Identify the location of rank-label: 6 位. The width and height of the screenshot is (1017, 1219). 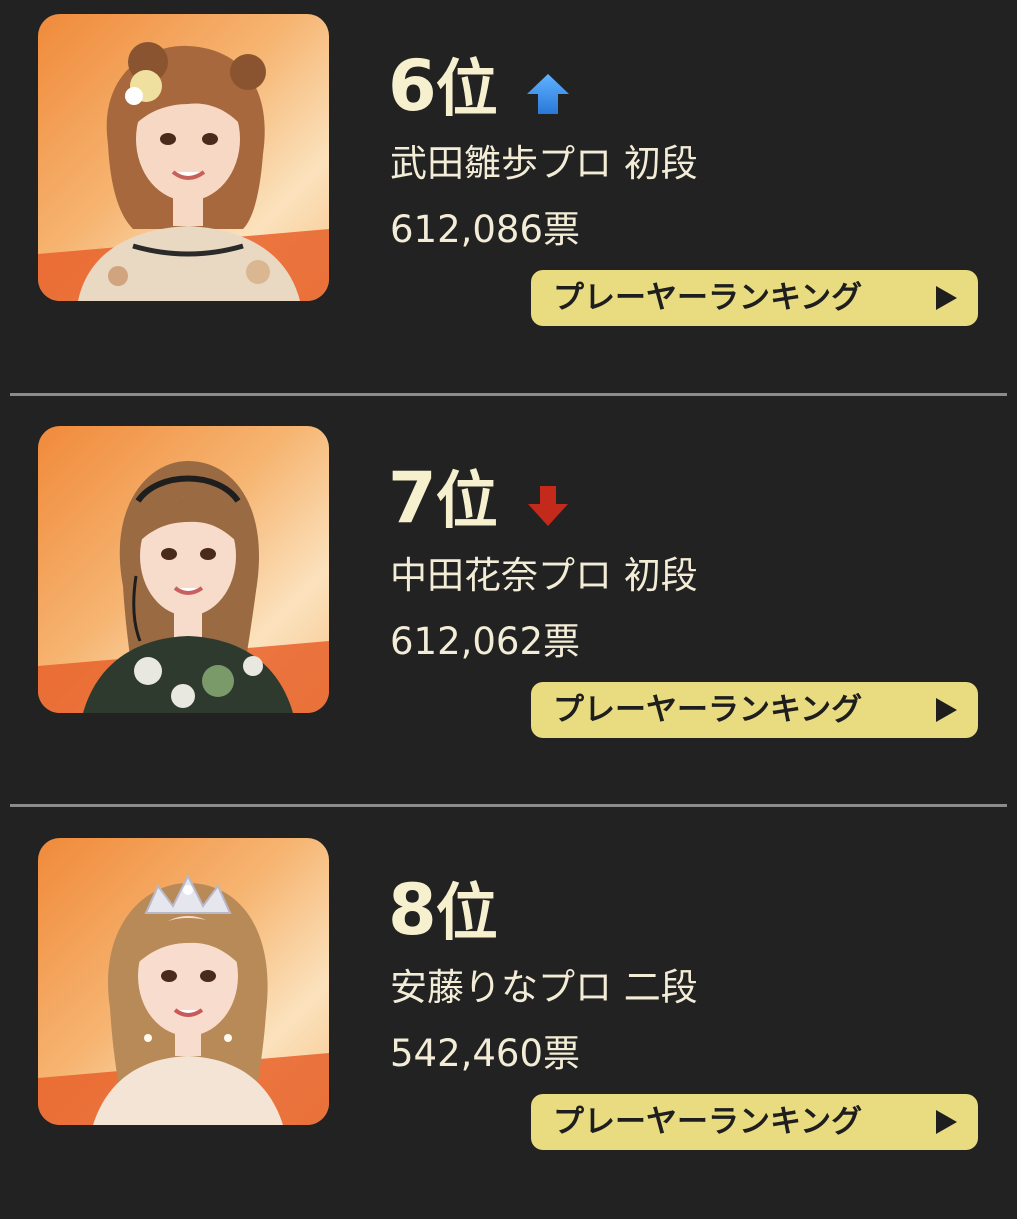
(443, 86).